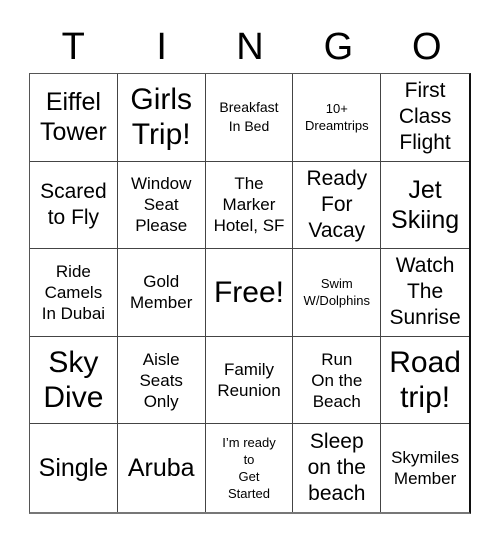  I want to click on bingo-cell: Swim W/Dolphins, so click(337, 293).